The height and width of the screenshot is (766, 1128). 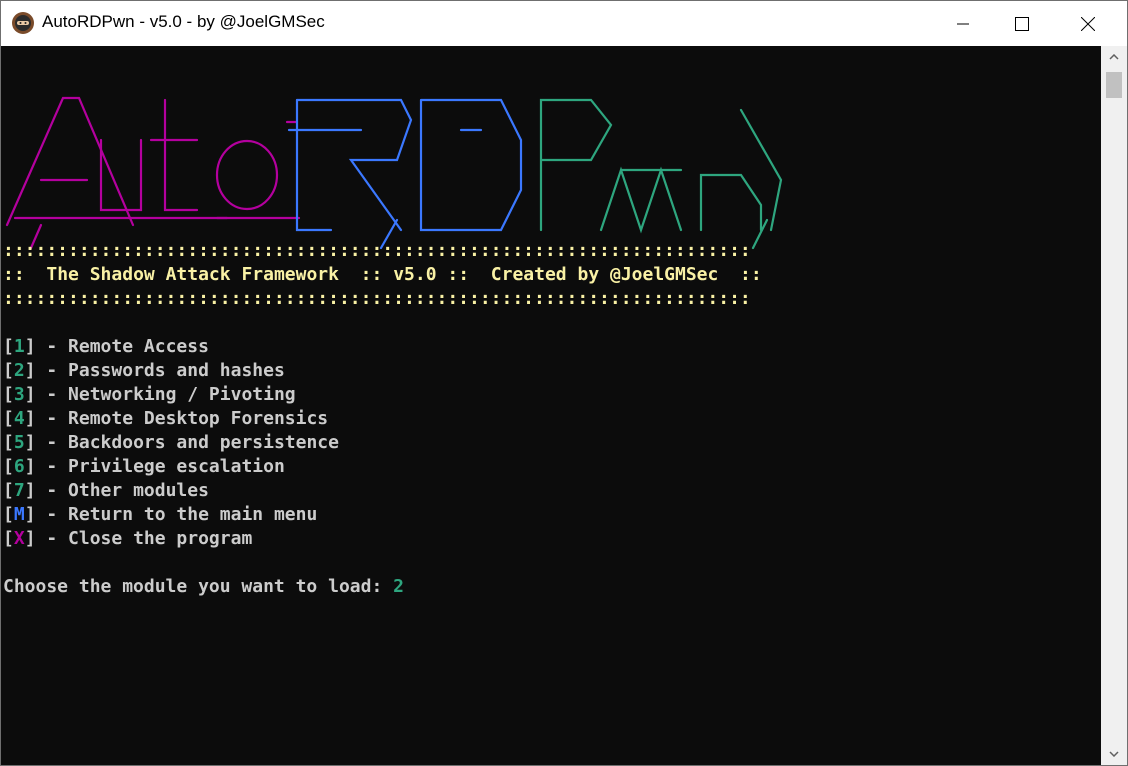 I want to click on menu-item: [4] - Remote Desktop Forensics, so click(x=166, y=418).